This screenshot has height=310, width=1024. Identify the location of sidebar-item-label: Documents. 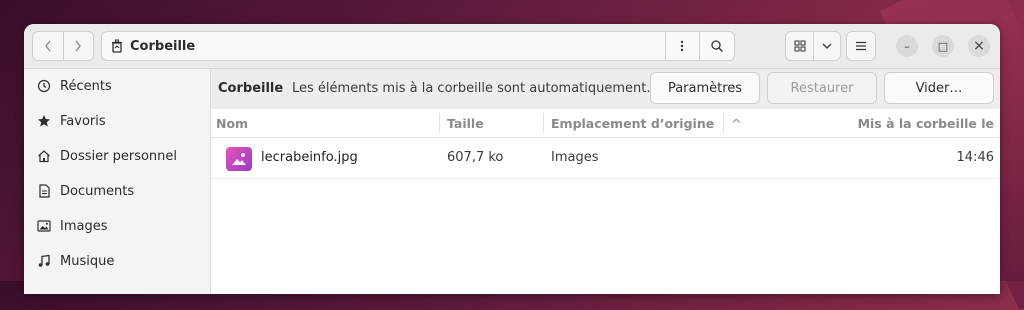
(97, 191).